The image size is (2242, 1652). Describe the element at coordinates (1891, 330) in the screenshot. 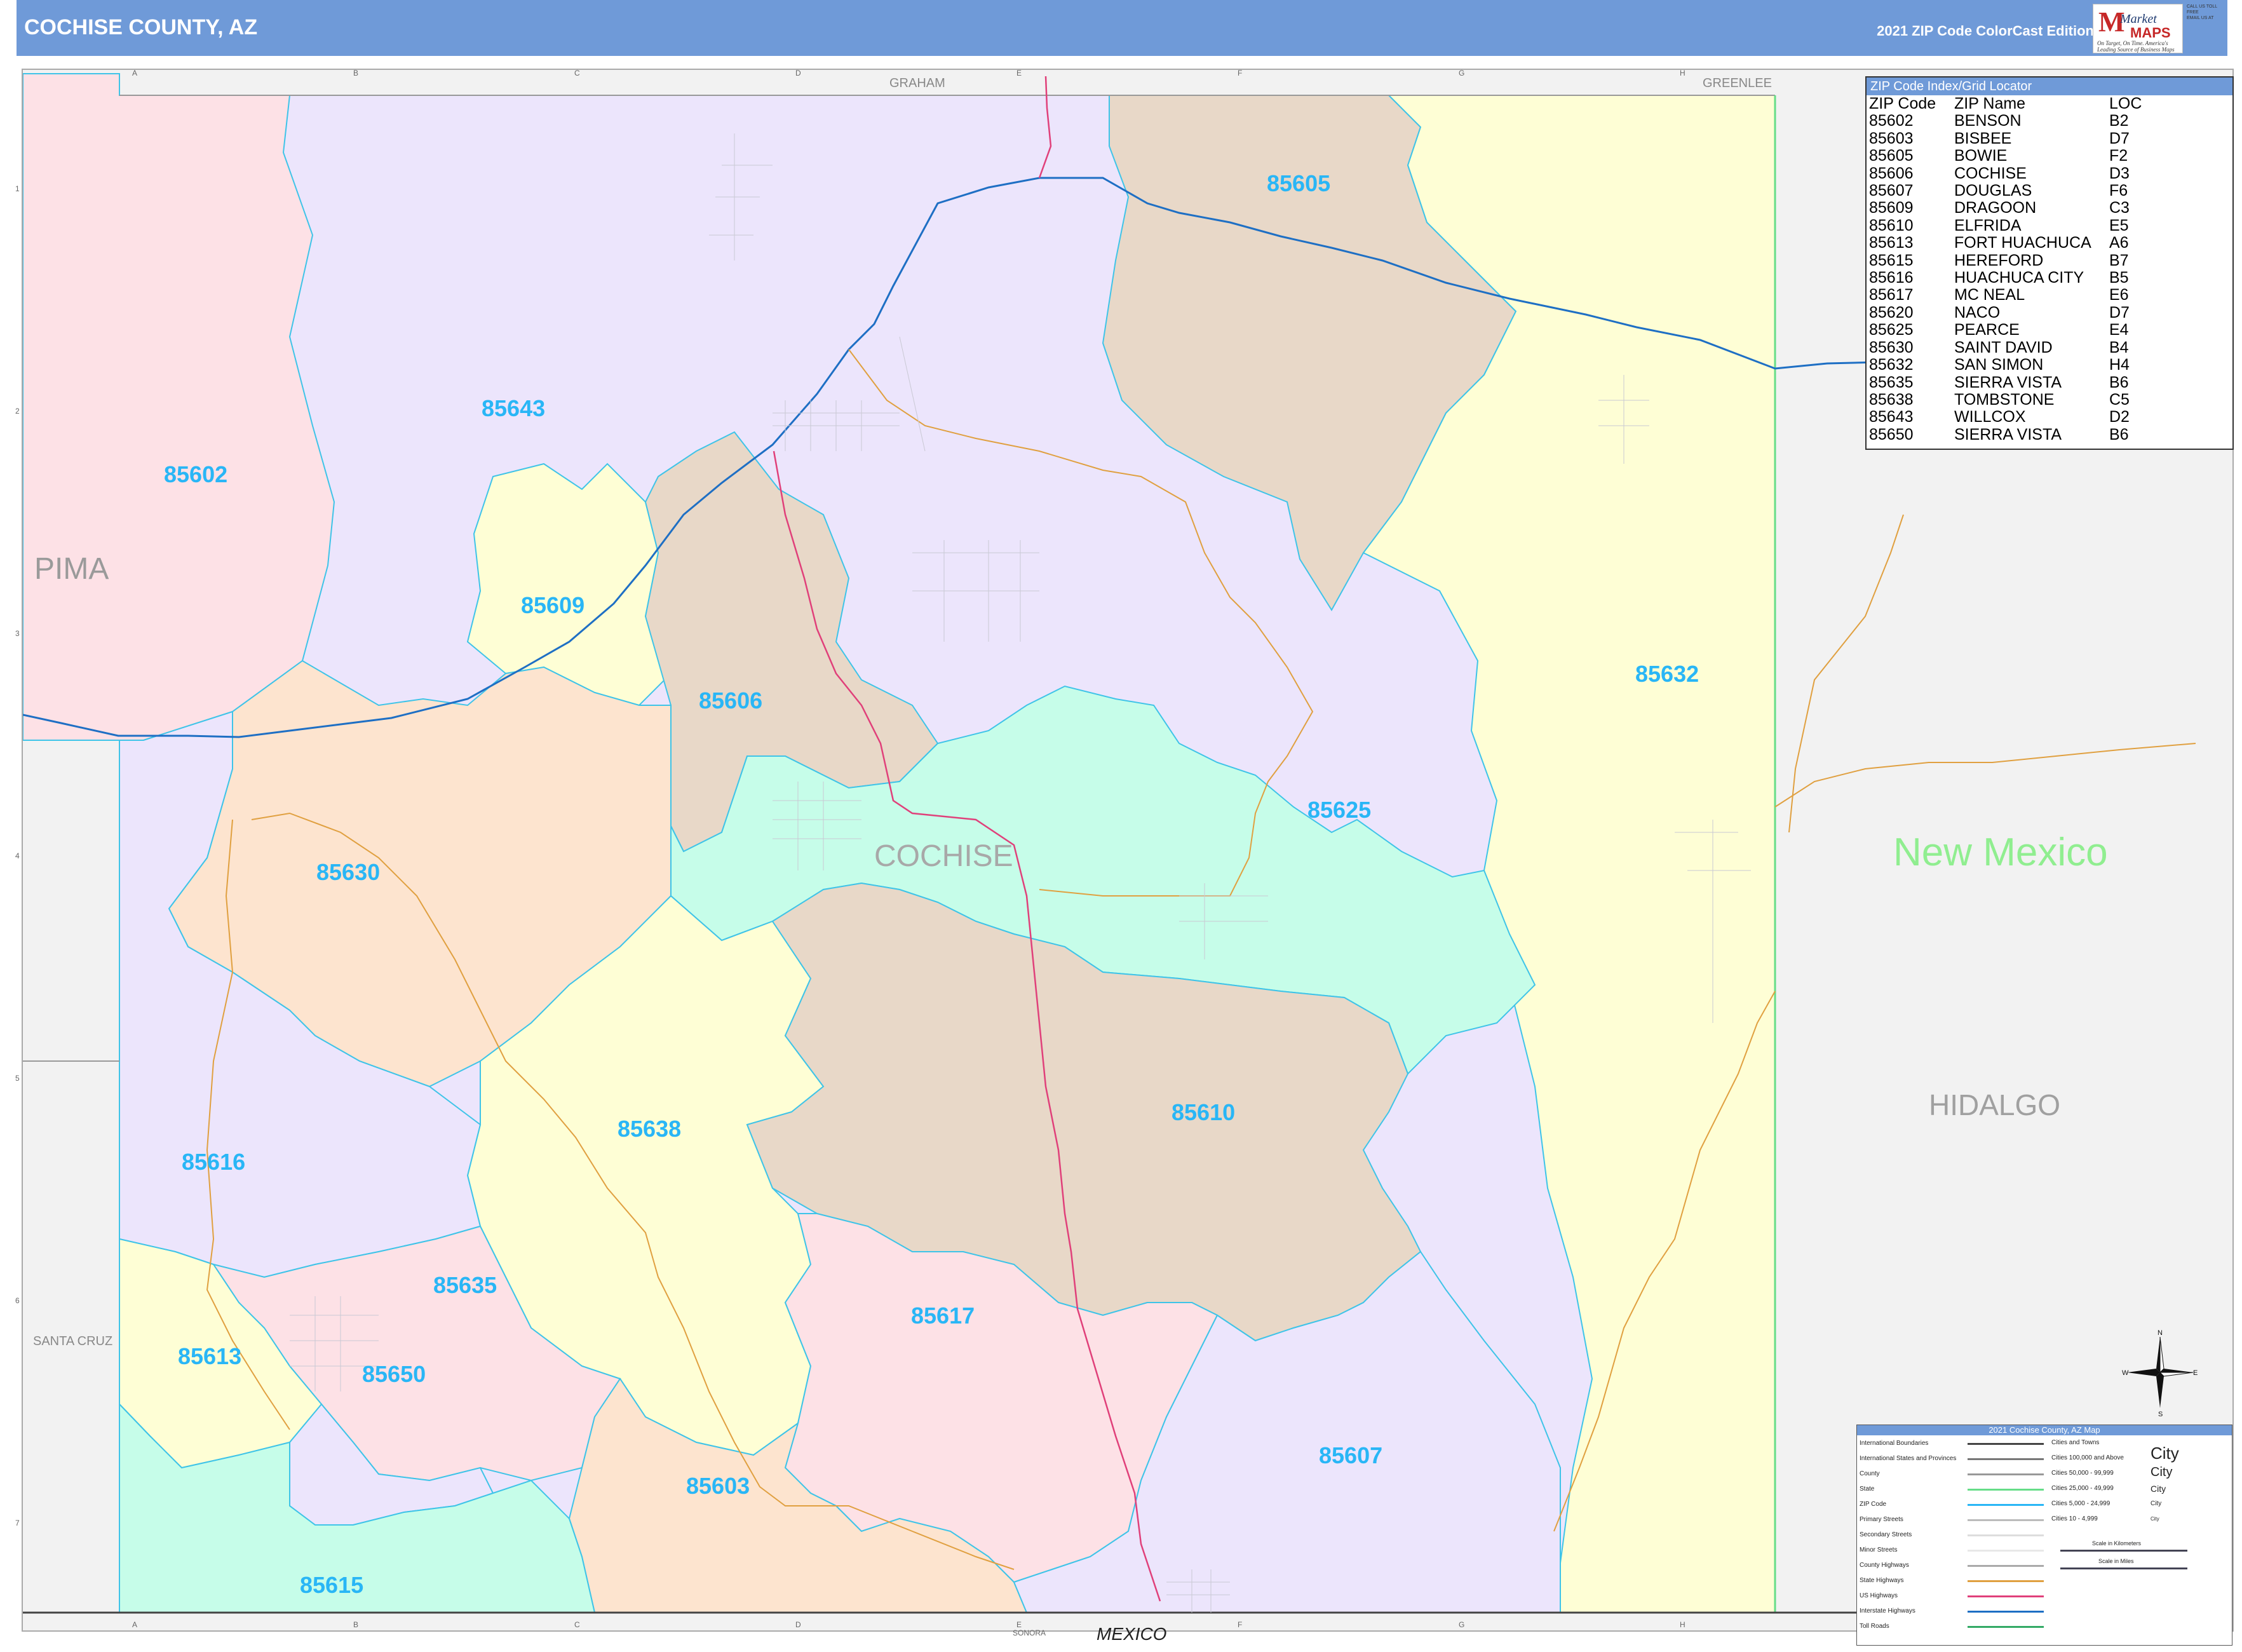

I see `zip-cell: 85625` at that location.